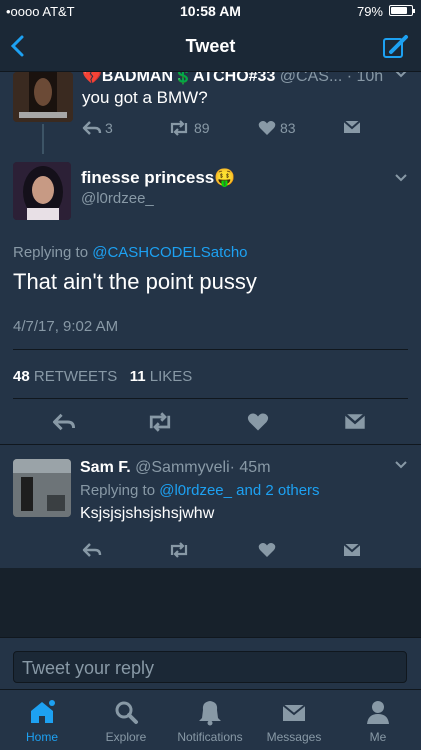  Describe the element at coordinates (210, 667) in the screenshot. I see `reply-input: Tweet your reply` at that location.